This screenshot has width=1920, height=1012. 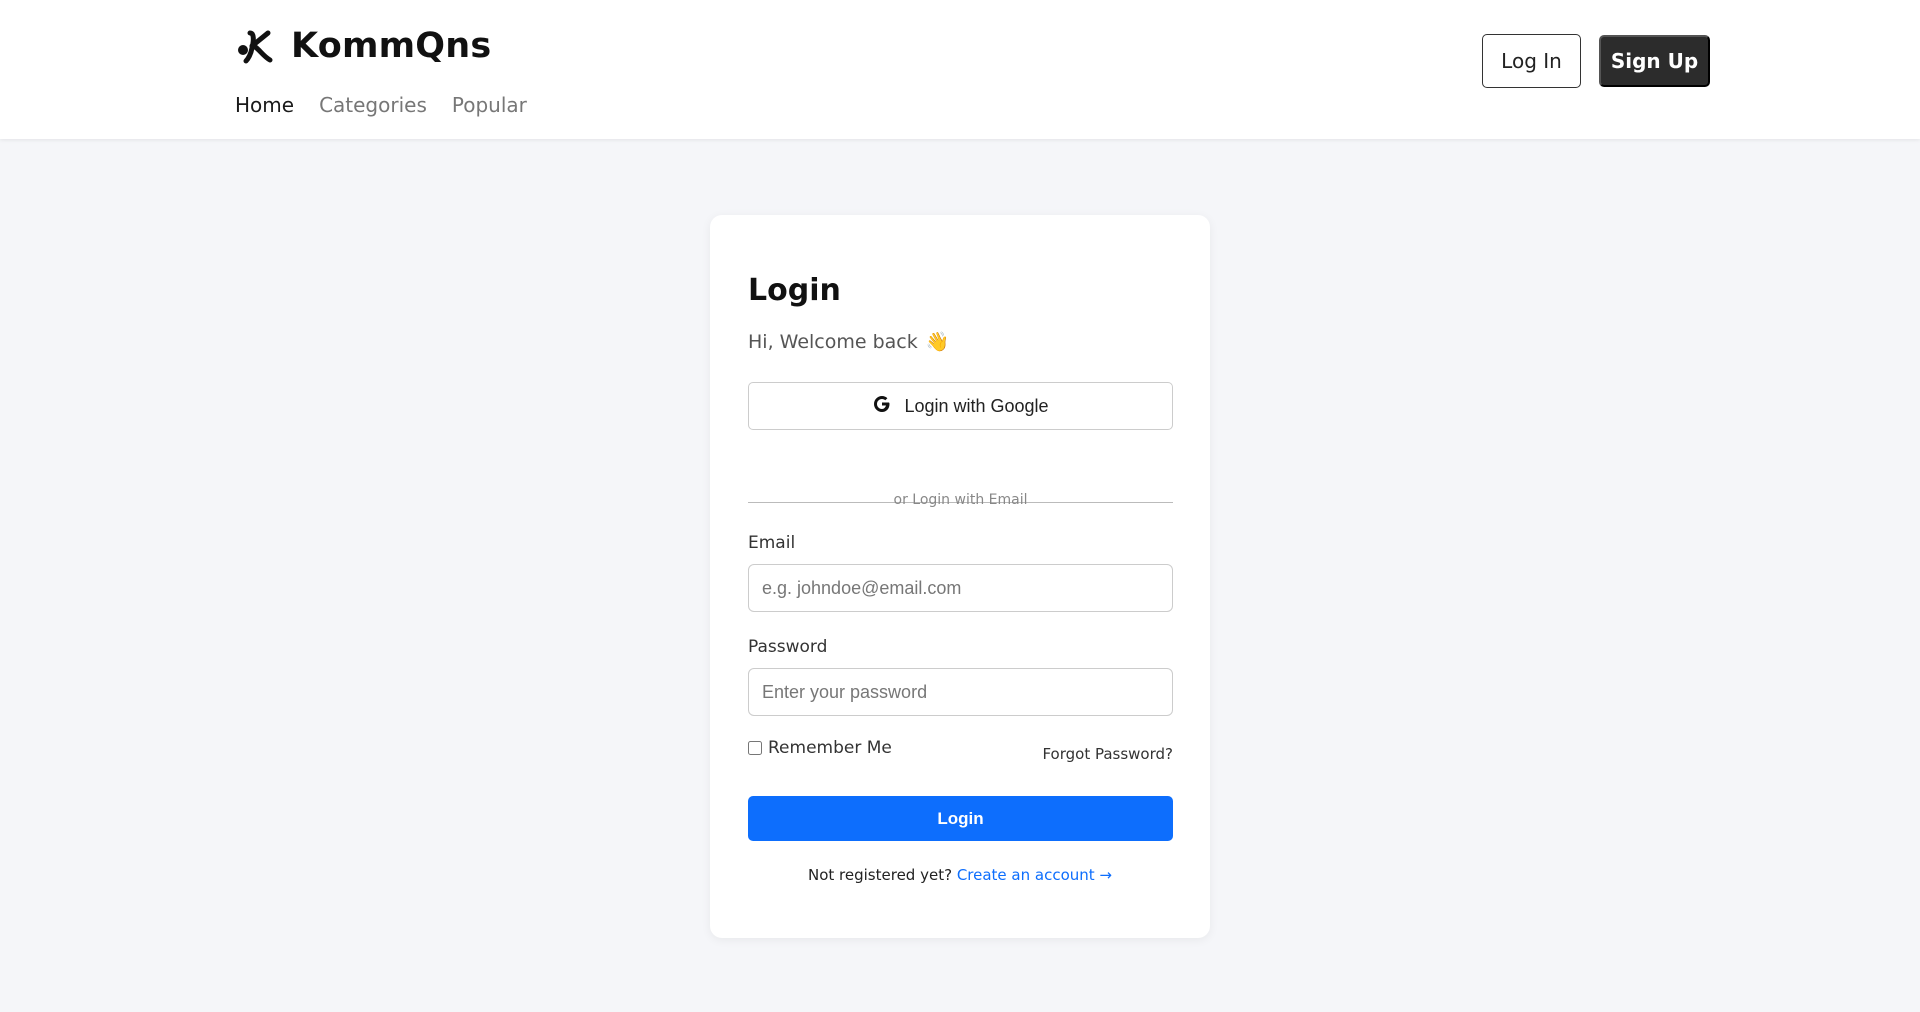 I want to click on welcome-text: Hi, Welcome back, so click(x=833, y=341).